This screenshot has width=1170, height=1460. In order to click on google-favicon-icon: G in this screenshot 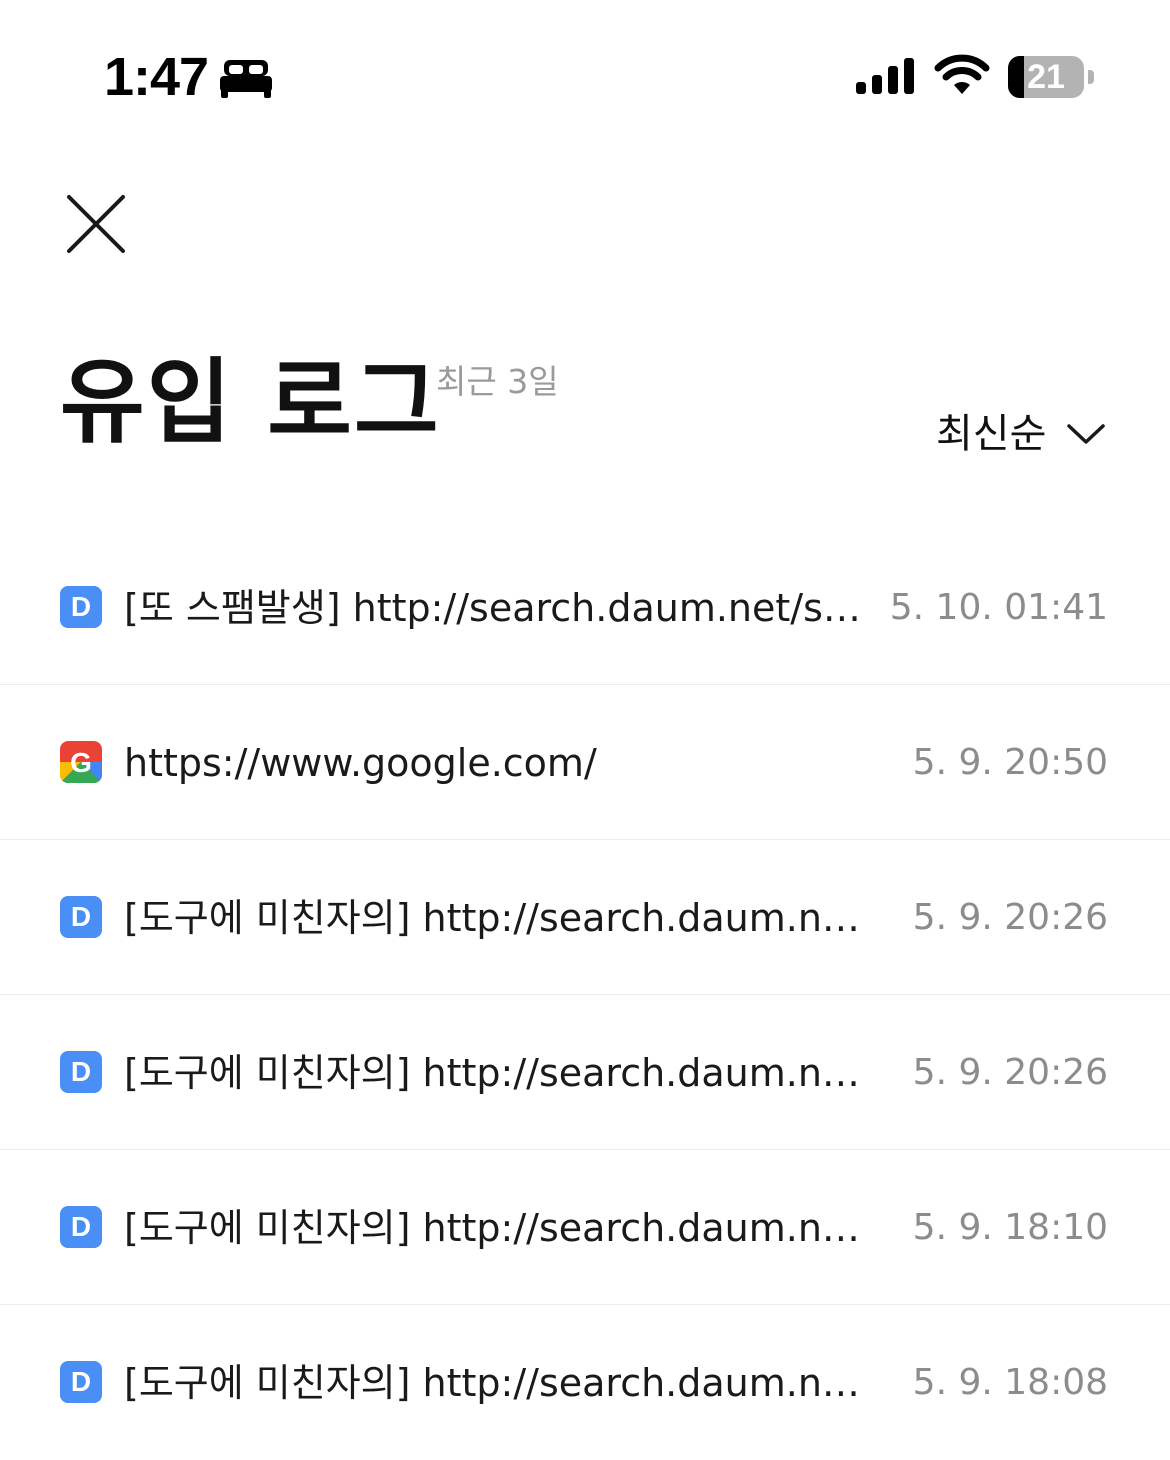, I will do `click(81, 762)`.